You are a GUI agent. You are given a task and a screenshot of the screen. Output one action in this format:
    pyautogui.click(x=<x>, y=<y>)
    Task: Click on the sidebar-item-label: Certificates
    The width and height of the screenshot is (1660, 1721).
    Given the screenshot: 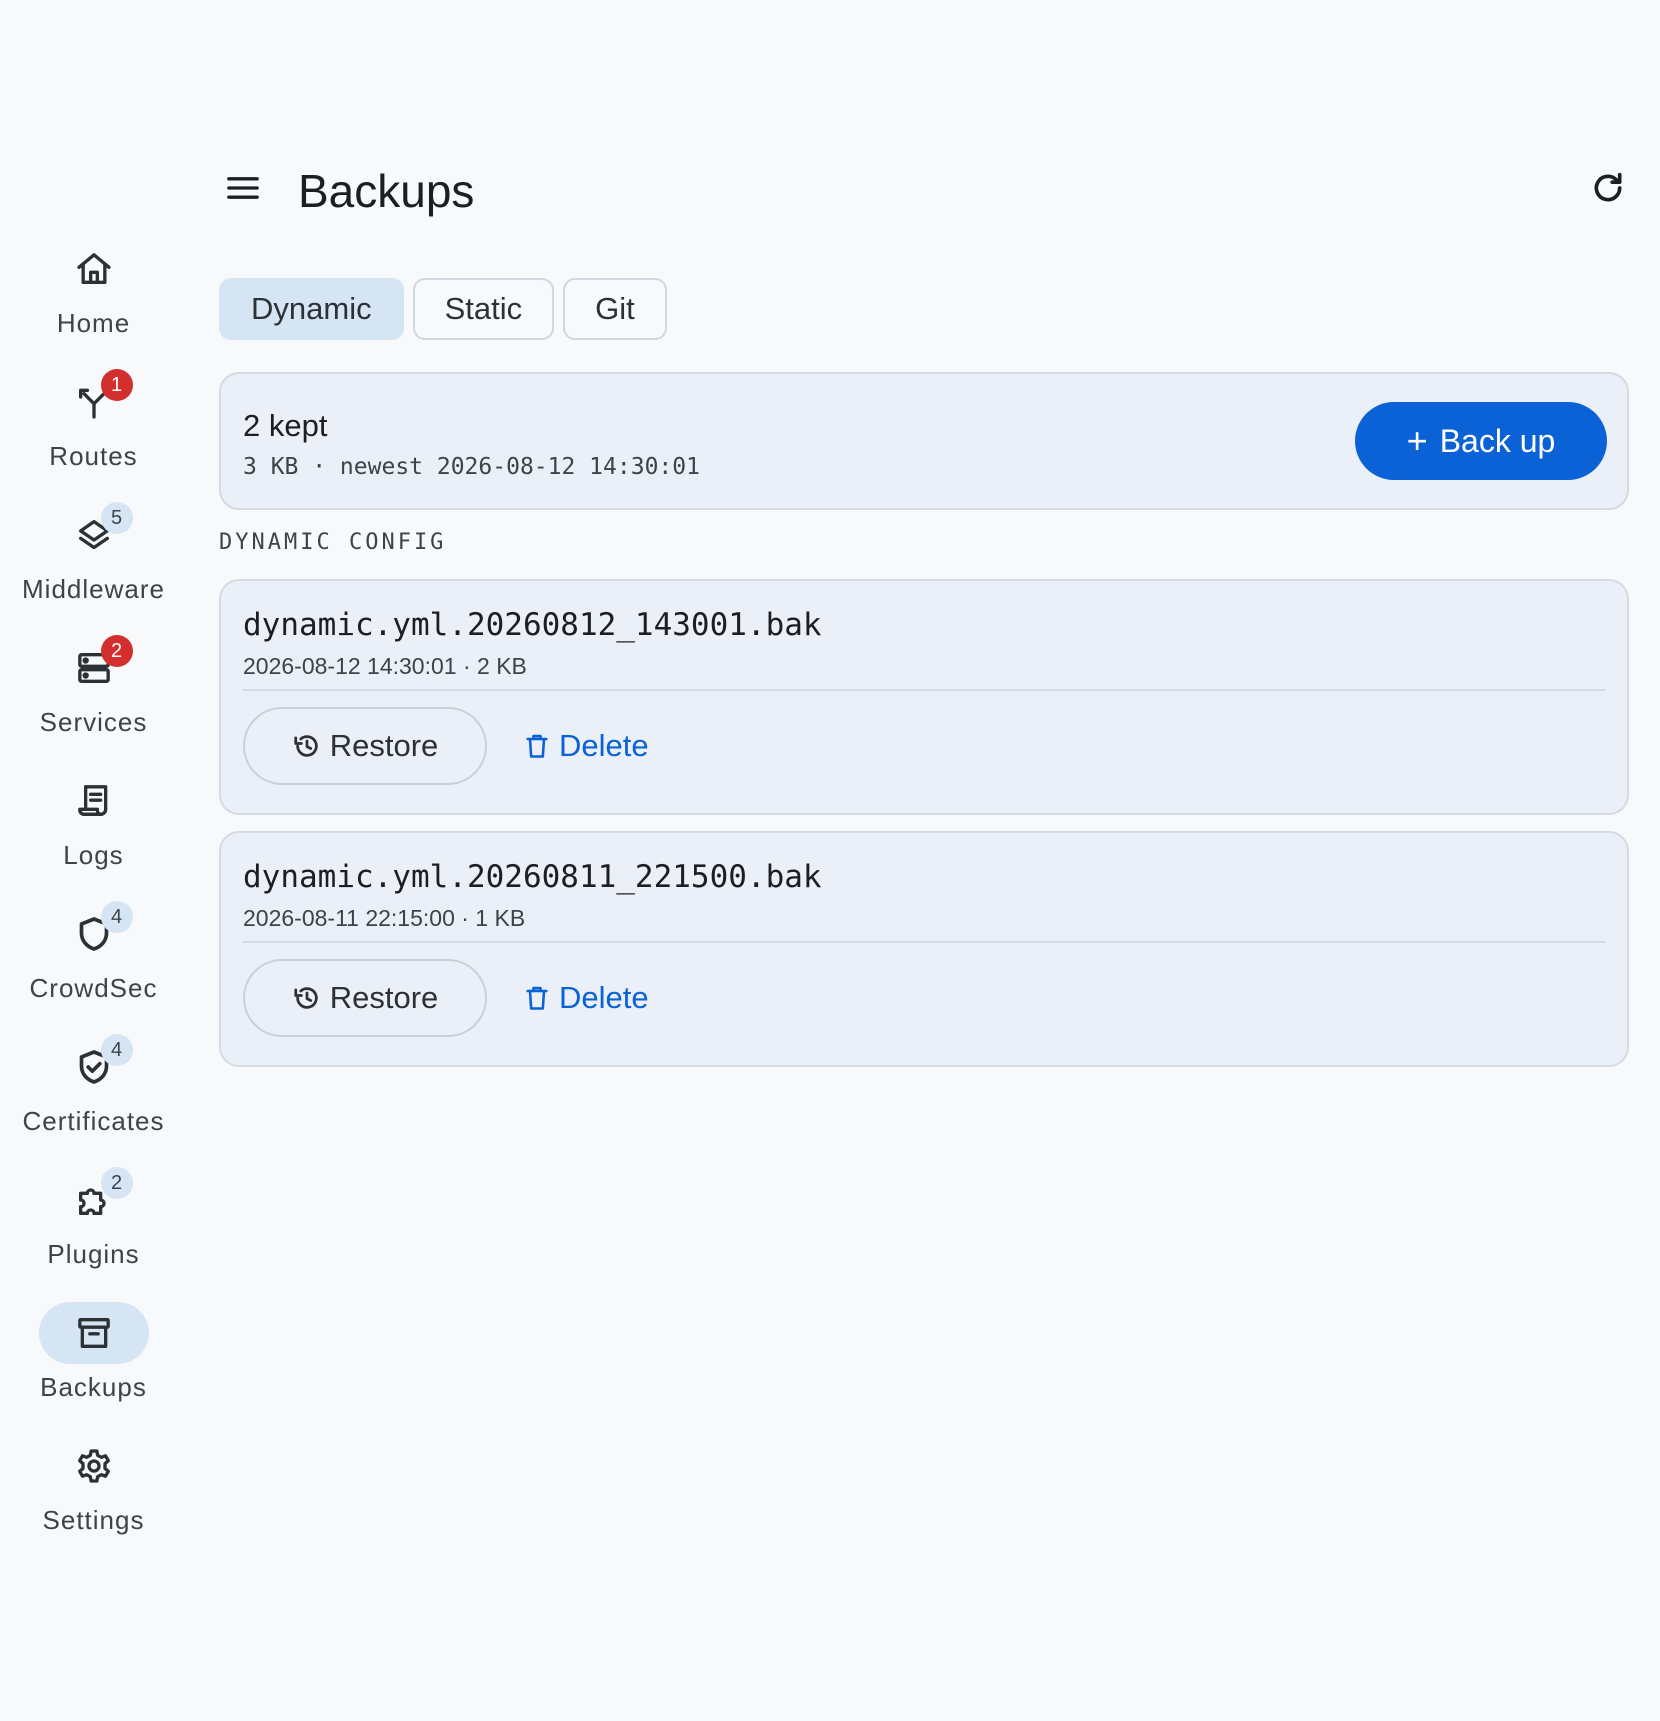 What is the action you would take?
    pyautogui.click(x=93, y=1121)
    